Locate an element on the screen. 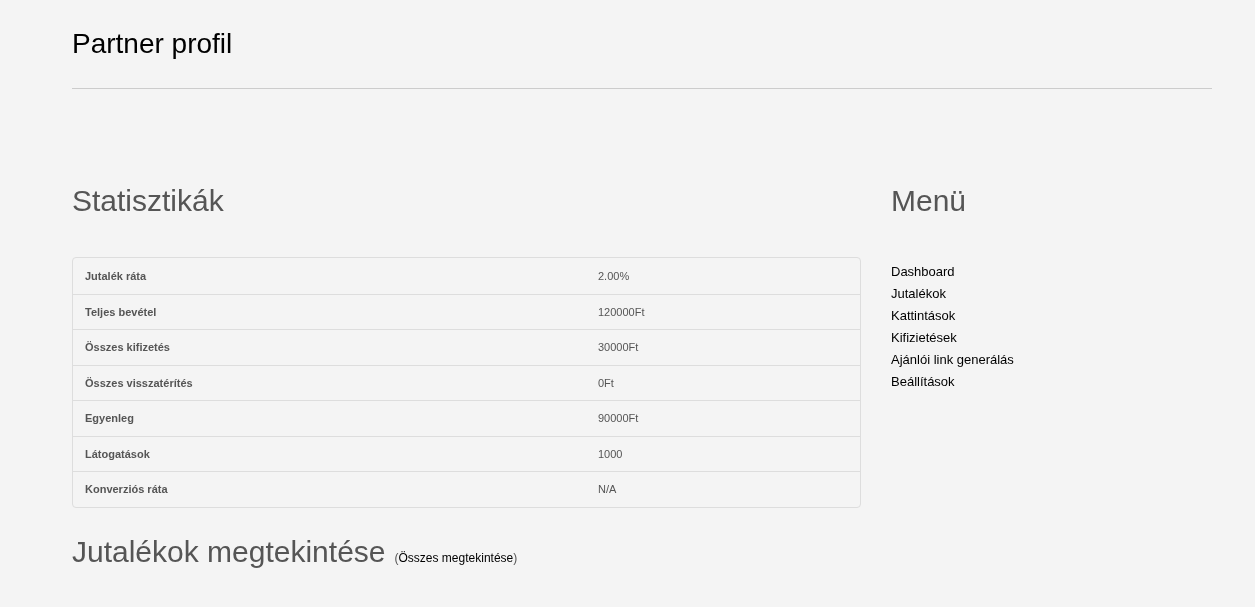 The image size is (1255, 607). menu-link: Dashboard is located at coordinates (923, 272).